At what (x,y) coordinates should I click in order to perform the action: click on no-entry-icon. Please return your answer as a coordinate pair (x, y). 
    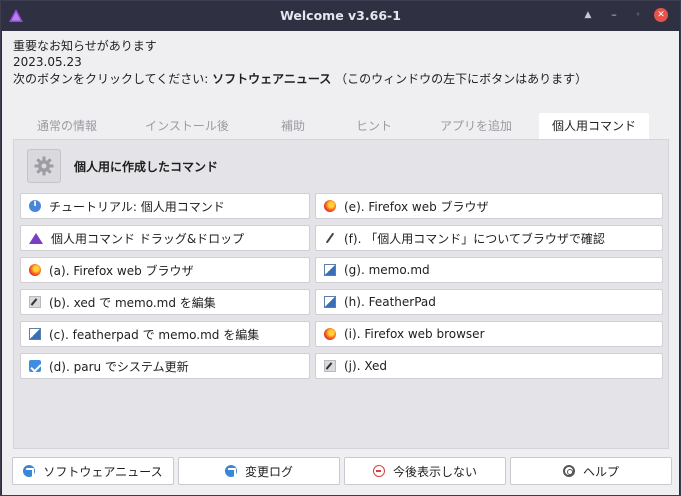
    Looking at the image, I should click on (378, 471).